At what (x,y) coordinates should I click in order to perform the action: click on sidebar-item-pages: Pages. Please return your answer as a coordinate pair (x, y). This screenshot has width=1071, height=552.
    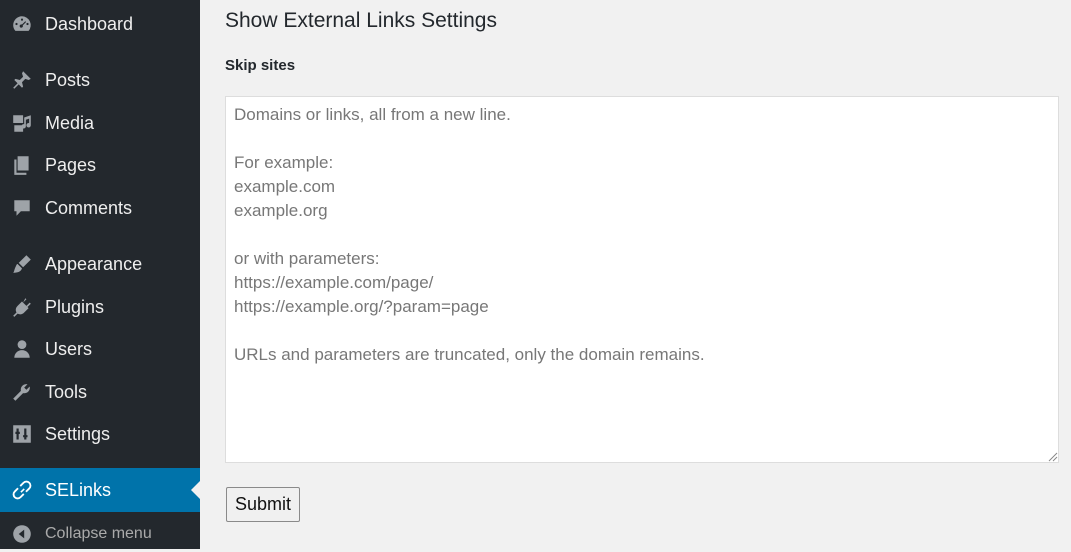
    Looking at the image, I should click on (100, 165).